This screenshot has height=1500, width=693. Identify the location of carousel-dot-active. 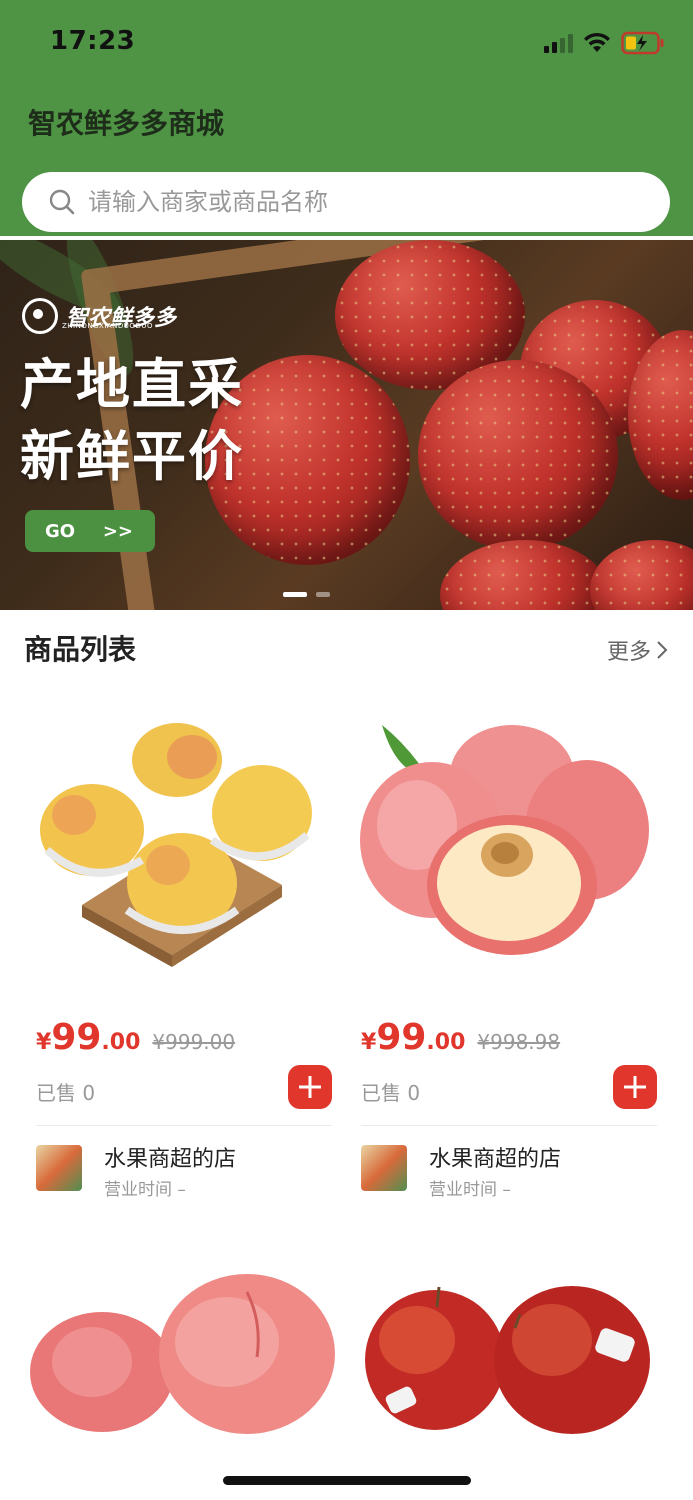
(295, 594).